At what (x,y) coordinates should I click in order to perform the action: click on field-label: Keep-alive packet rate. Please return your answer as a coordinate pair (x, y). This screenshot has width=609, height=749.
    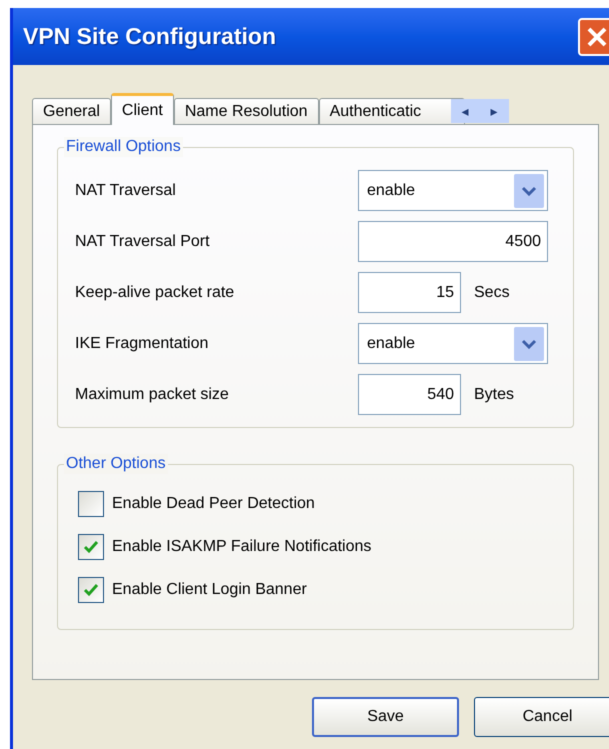
    Looking at the image, I should click on (155, 292).